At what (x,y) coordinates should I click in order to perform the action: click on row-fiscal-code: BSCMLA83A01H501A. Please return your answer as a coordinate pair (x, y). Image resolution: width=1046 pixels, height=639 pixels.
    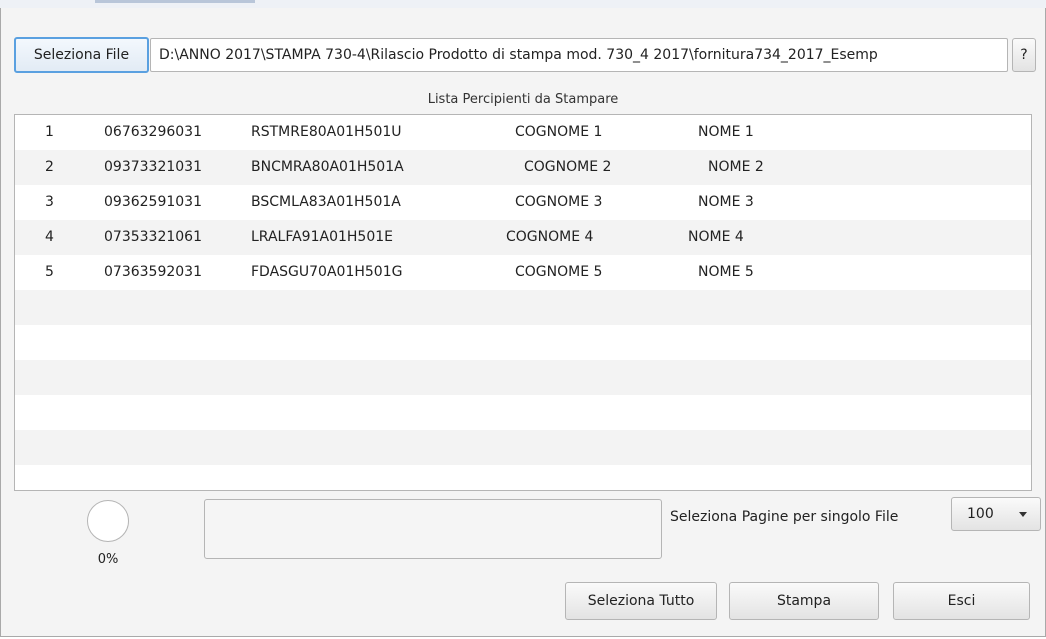
    Looking at the image, I should click on (326, 202).